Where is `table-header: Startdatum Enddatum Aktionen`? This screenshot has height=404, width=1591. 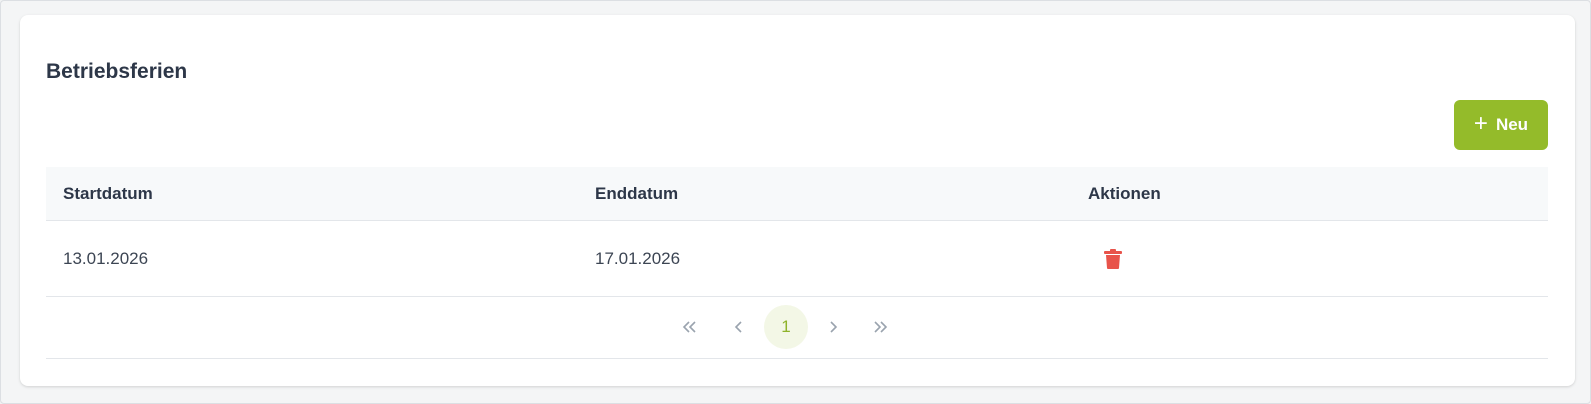
table-header: Startdatum Enddatum Aktionen is located at coordinates (797, 194).